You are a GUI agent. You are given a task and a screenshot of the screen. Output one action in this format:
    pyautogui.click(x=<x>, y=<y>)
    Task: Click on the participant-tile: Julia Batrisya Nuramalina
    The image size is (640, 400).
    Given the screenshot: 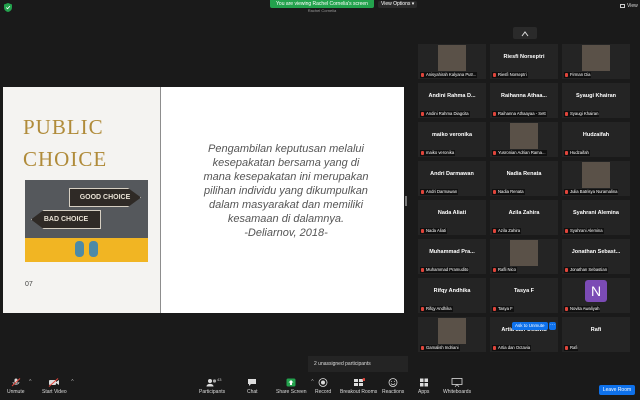 What is the action you would take?
    pyautogui.click(x=596, y=178)
    